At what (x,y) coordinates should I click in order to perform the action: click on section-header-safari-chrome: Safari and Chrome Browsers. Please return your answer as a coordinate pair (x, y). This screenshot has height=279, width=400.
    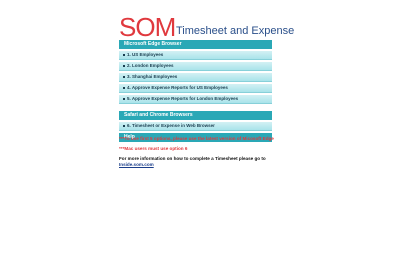
    Looking at the image, I should click on (195, 115).